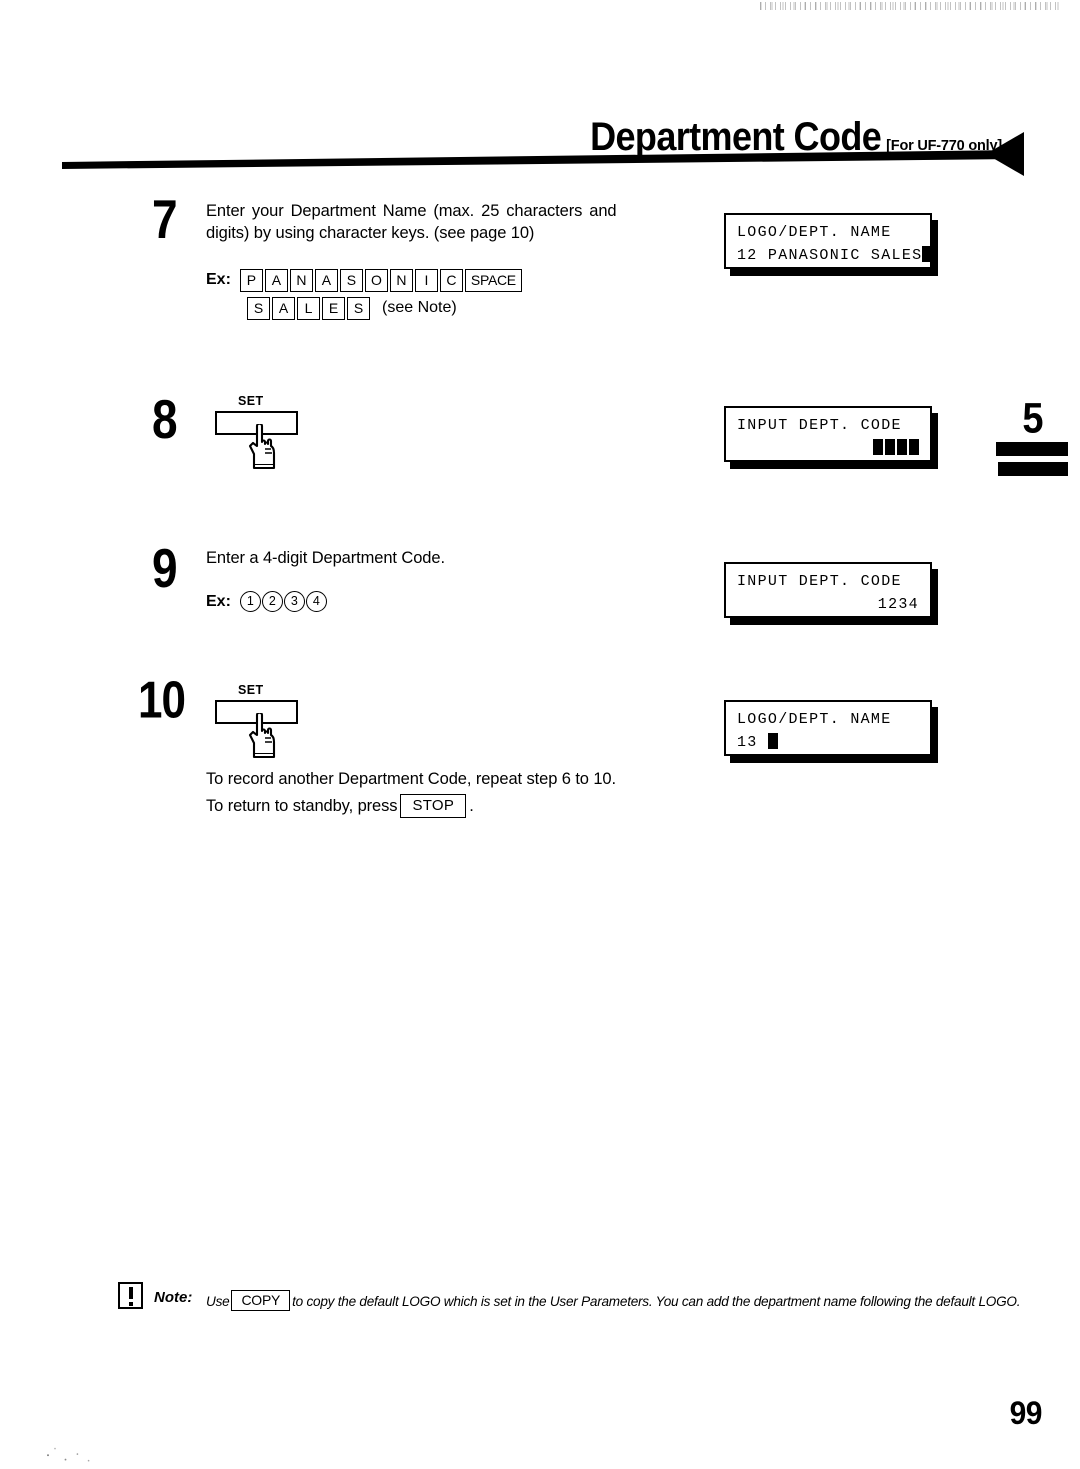 The width and height of the screenshot is (1080, 1469). Describe the element at coordinates (376, 280) in the screenshot. I see `key-O: O` at that location.